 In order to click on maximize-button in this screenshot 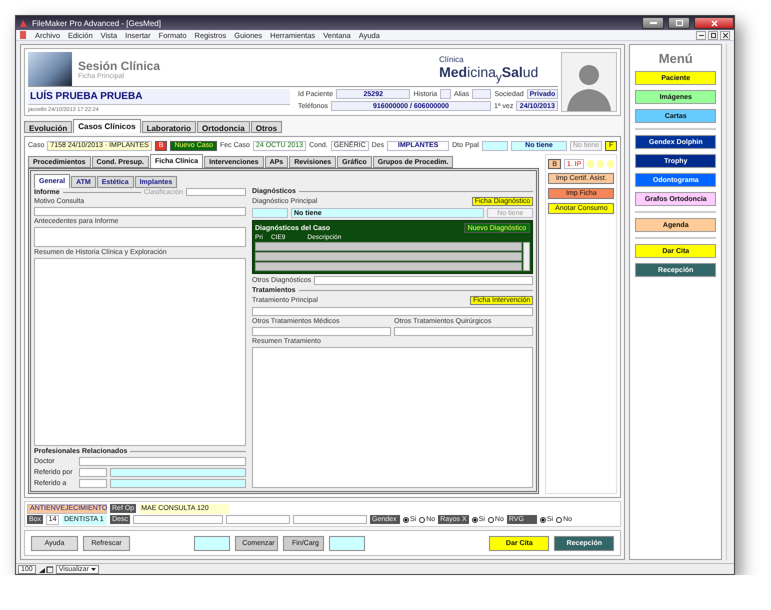, I will do `click(679, 23)`.